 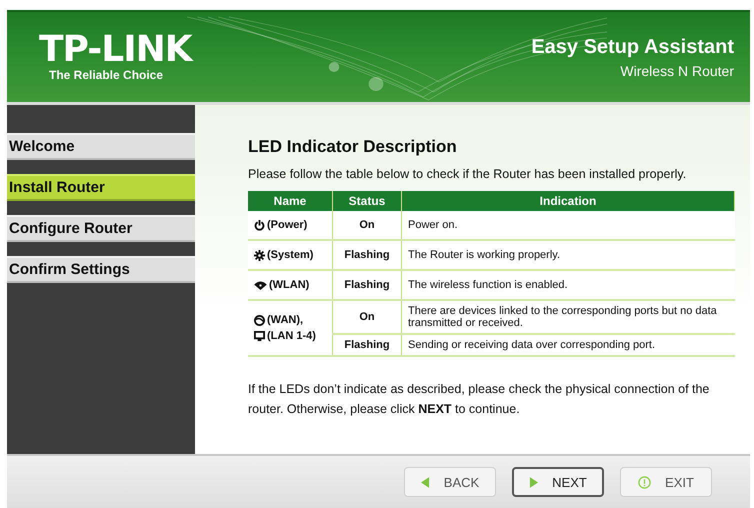 I want to click on intro-text: Please follow the table below to check if the Router has been installed properly., so click(x=468, y=174).